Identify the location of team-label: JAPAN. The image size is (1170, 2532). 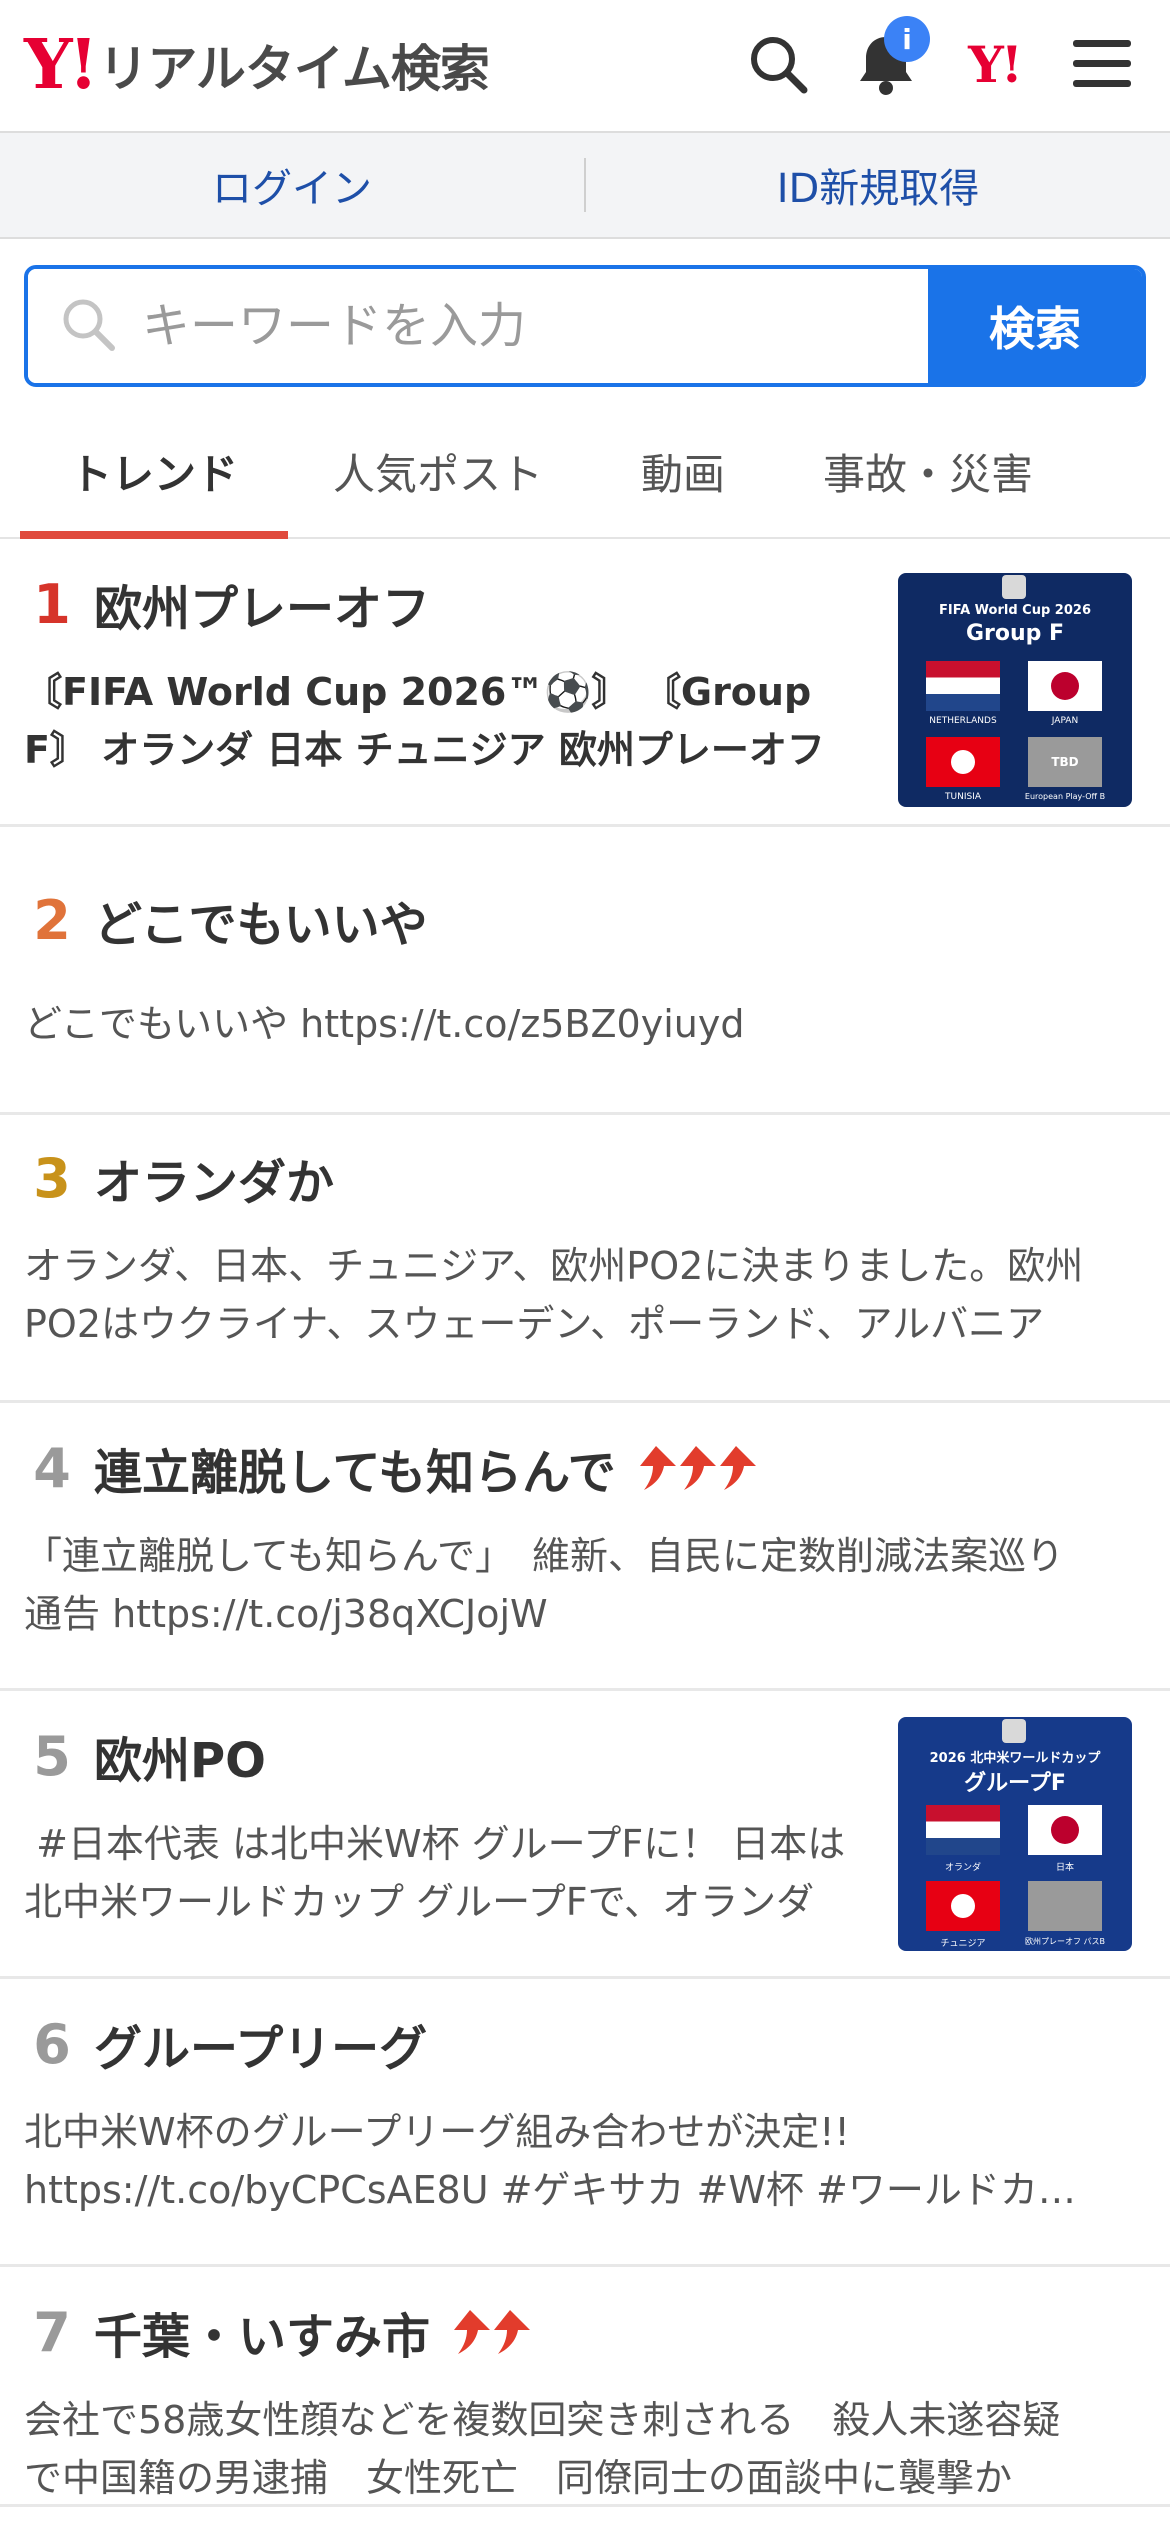
(1065, 721).